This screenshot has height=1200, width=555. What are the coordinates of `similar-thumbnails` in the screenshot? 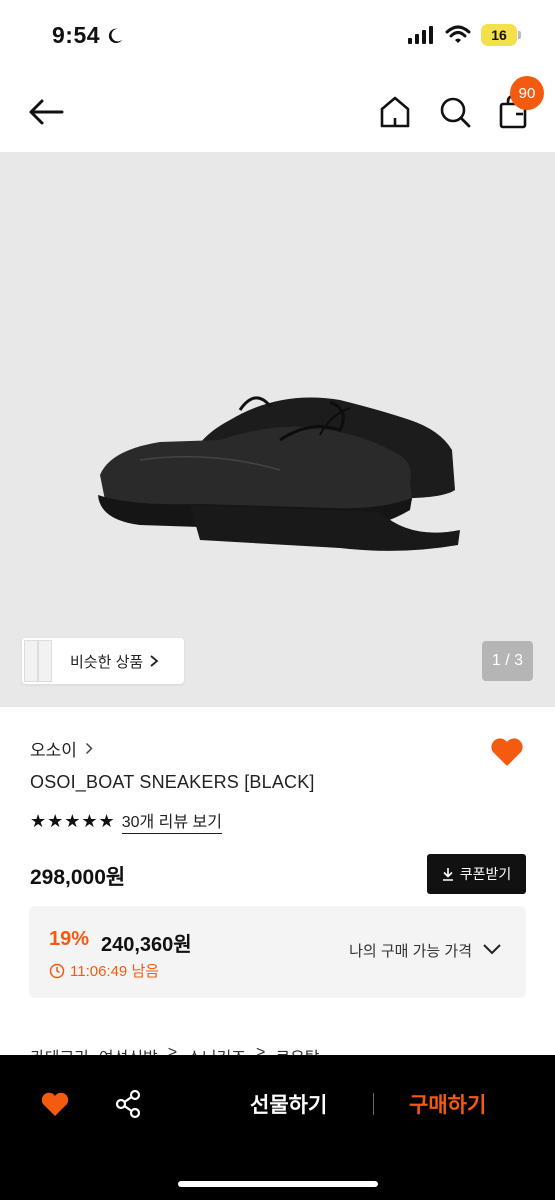 It's located at (42, 661).